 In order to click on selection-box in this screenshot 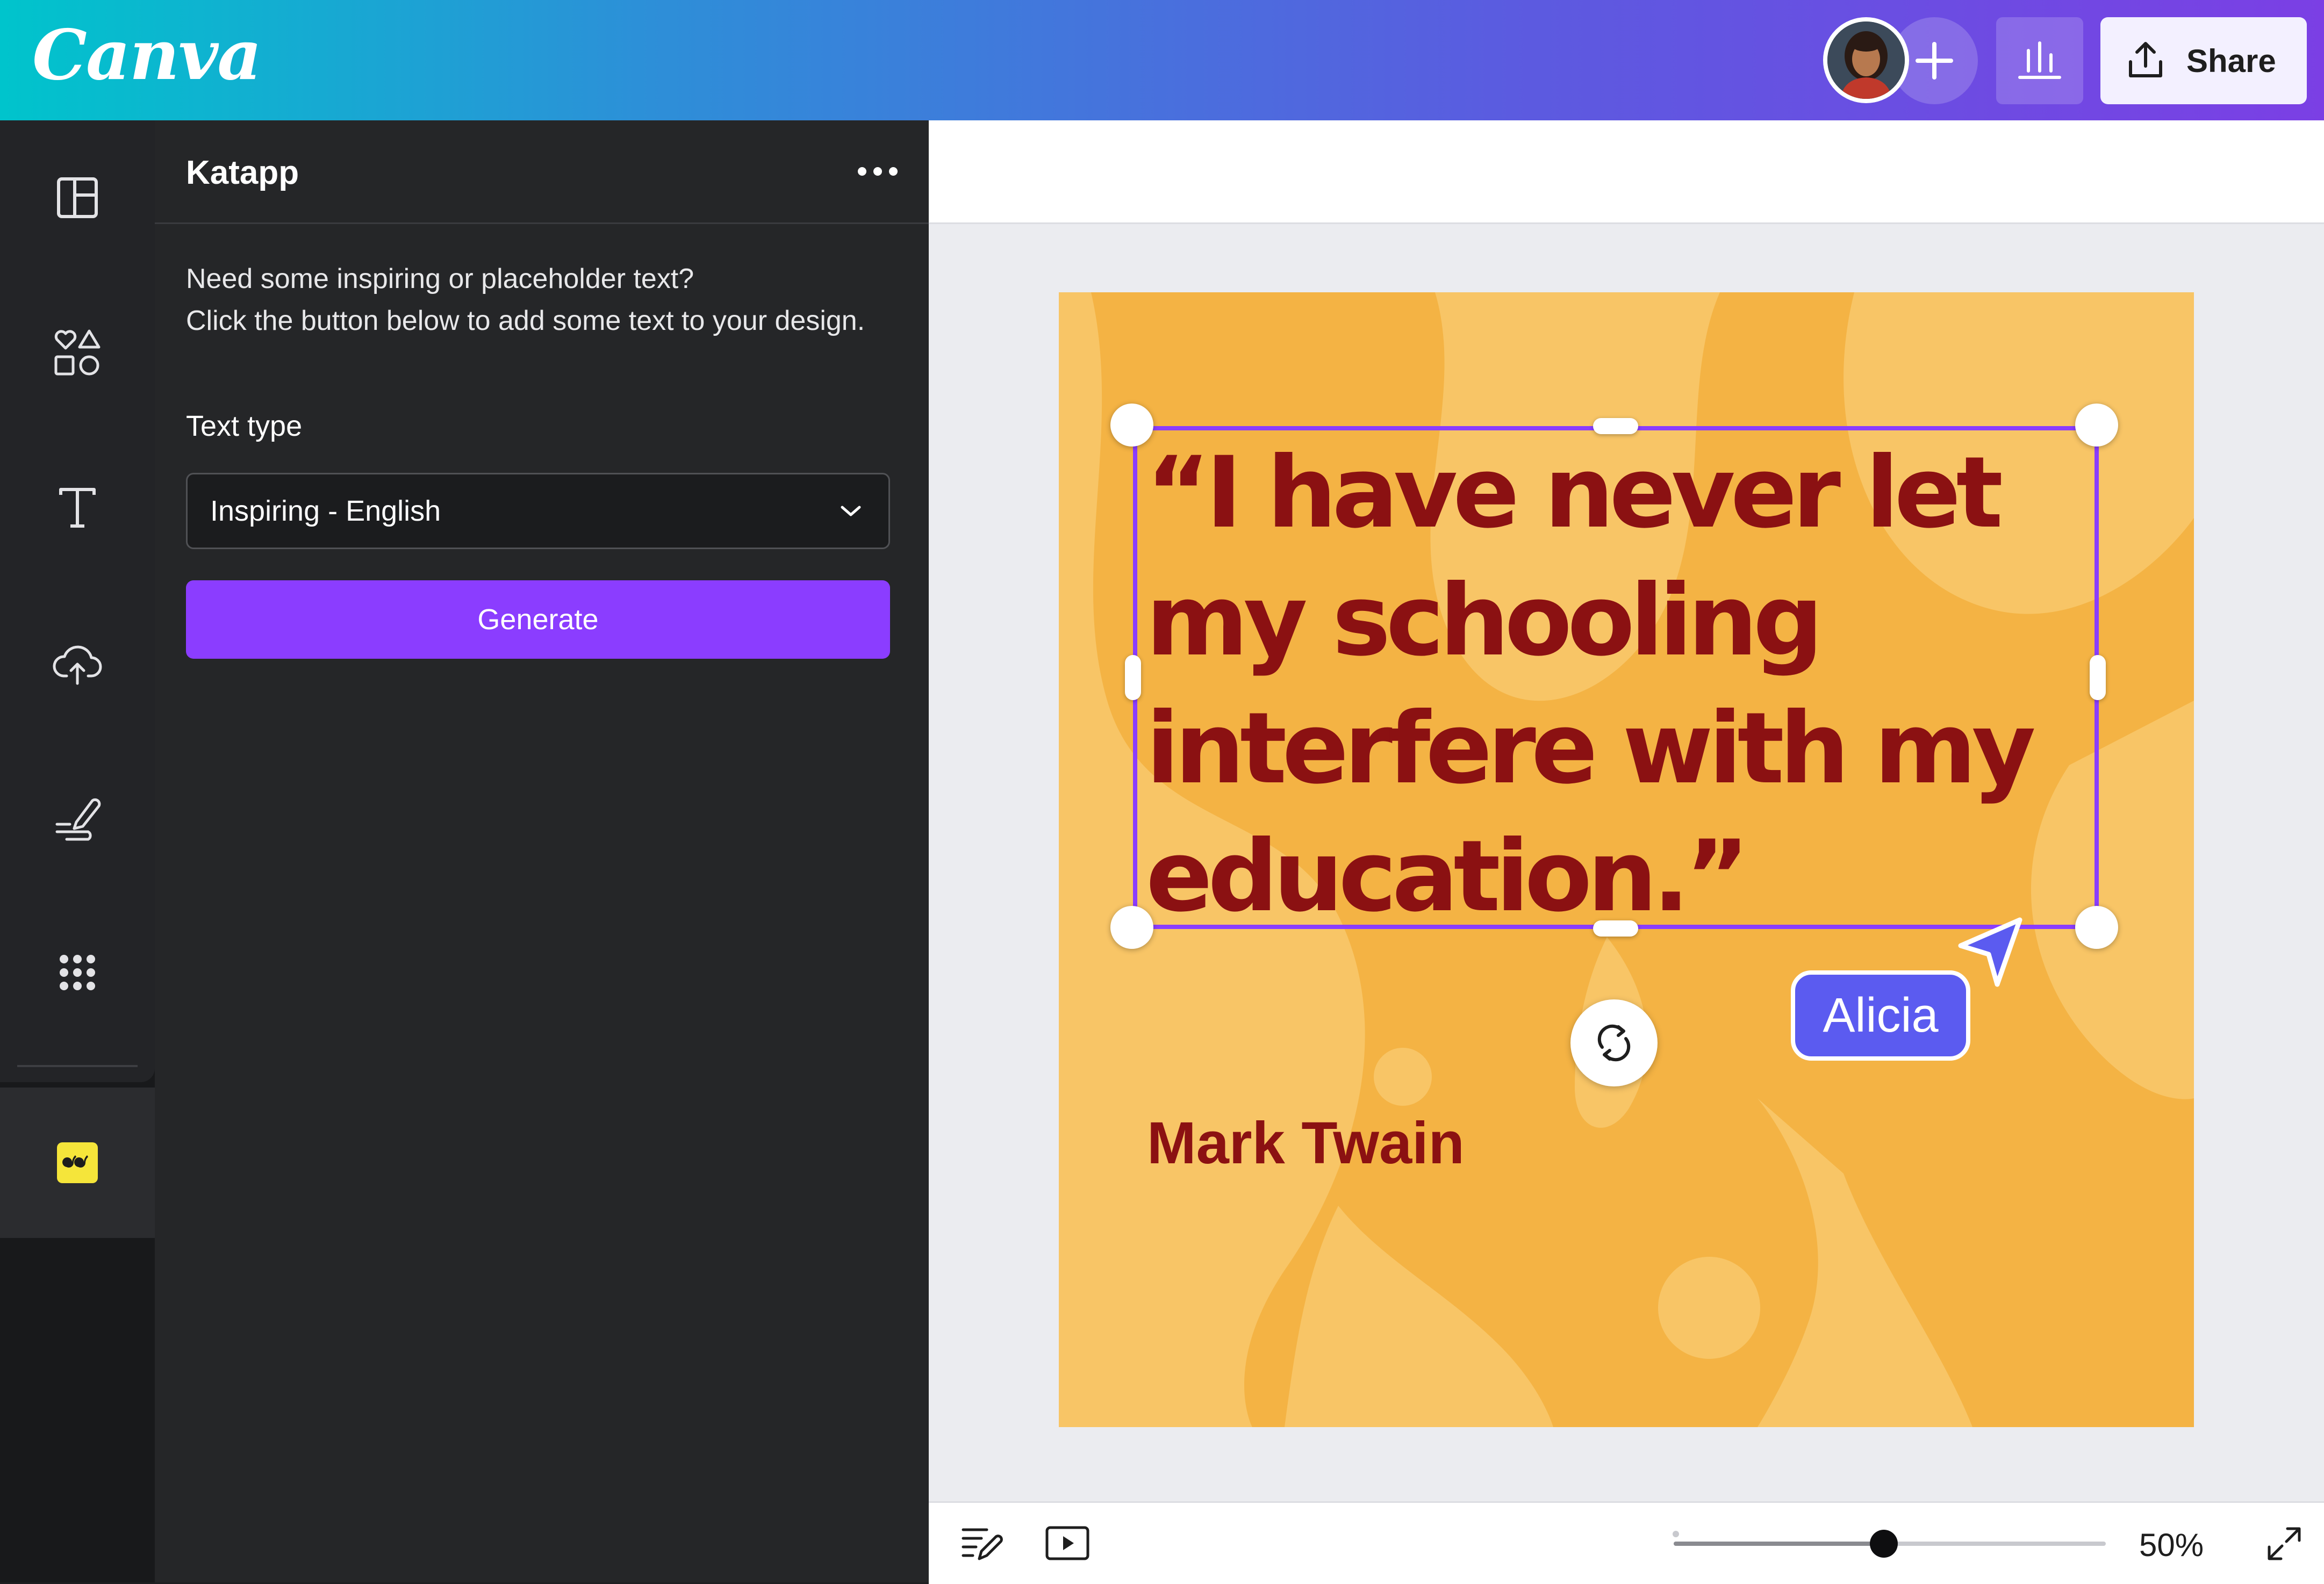, I will do `click(1616, 677)`.